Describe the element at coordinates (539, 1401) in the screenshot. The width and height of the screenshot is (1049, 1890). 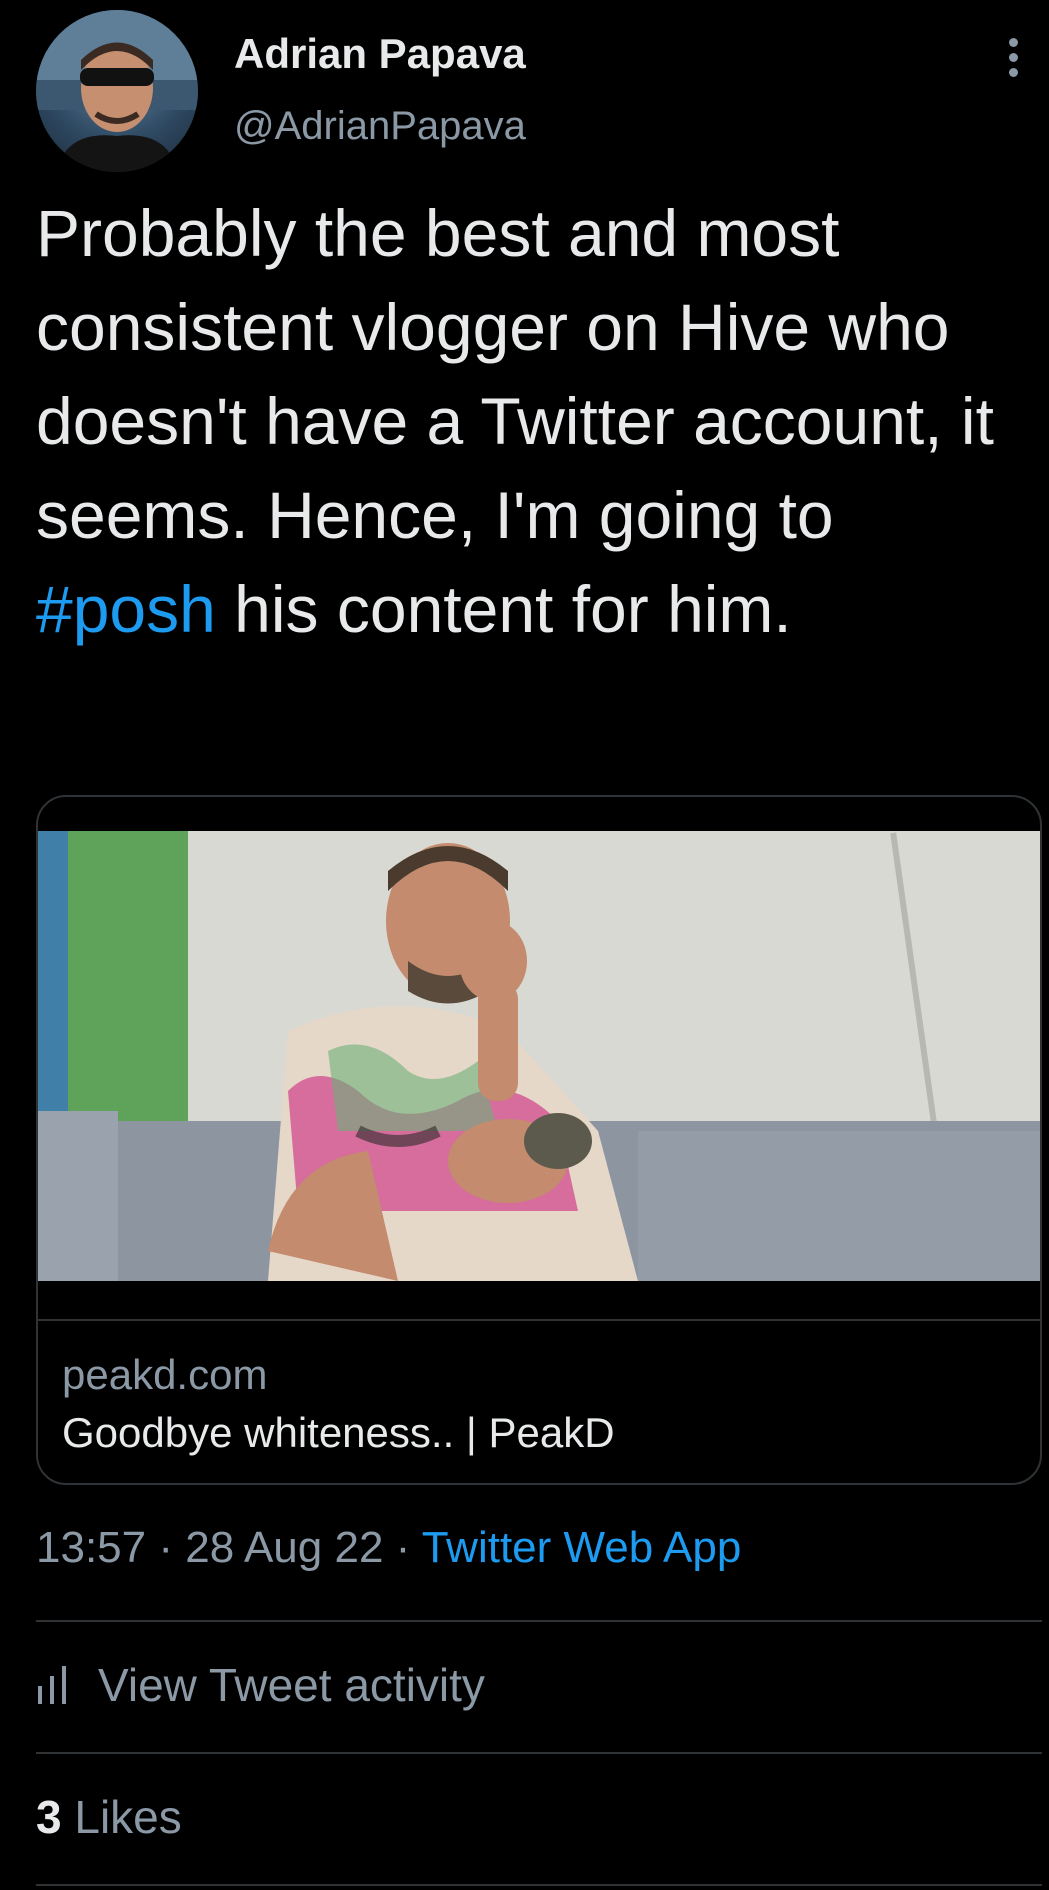
I see `card-info: peakd.com Goodbye whiteness.. | PeakD` at that location.